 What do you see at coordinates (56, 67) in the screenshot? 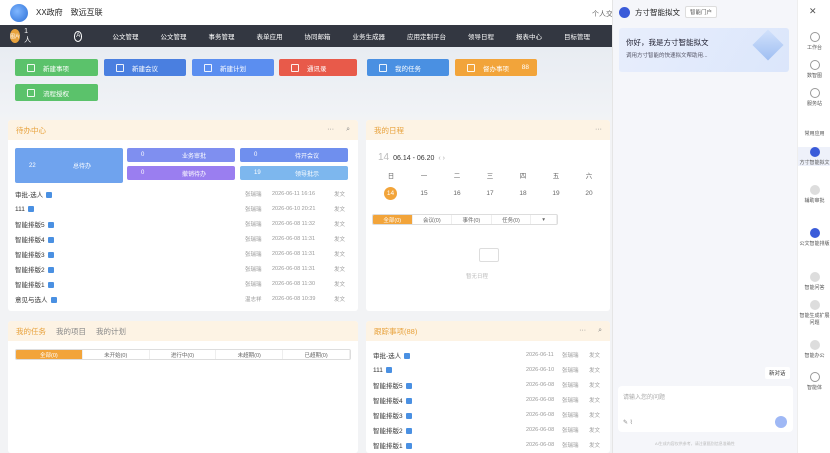
I see `quick-button: 新建事项` at bounding box center [56, 67].